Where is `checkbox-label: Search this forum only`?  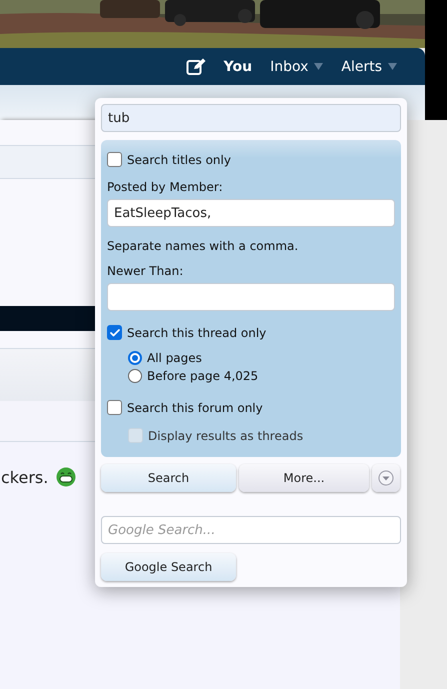 checkbox-label: Search this forum only is located at coordinates (195, 407).